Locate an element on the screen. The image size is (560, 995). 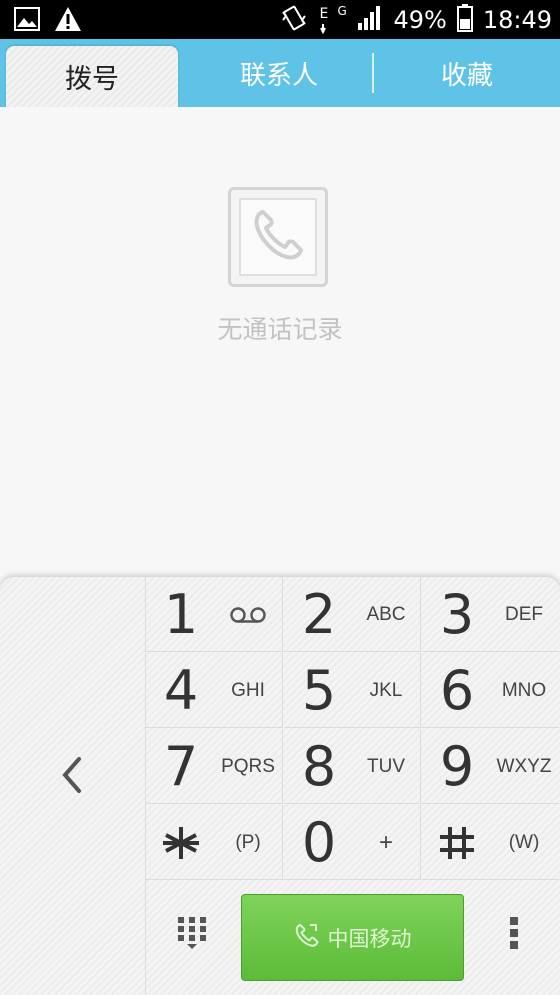
key-hash: (W) is located at coordinates (490, 842).